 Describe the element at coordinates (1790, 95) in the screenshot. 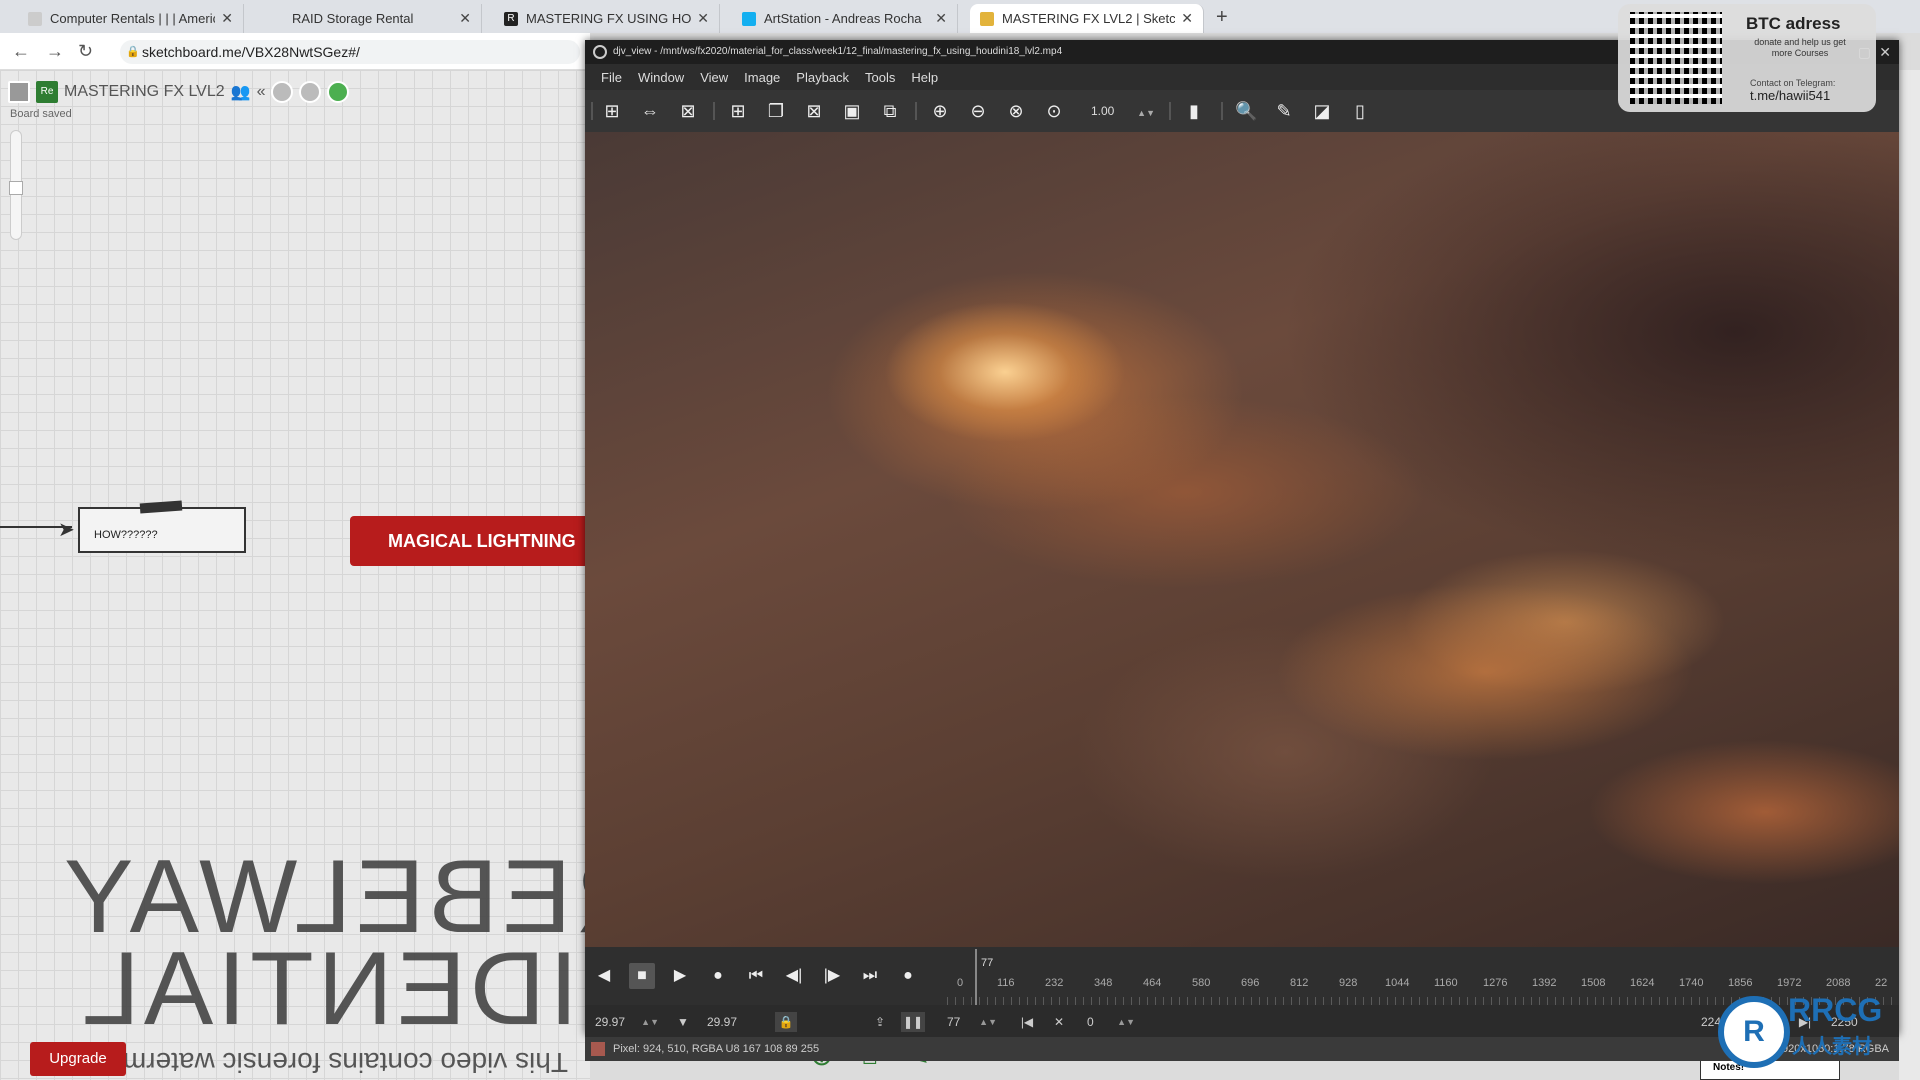

I see `telegram-handle: t.me/hawii541` at that location.